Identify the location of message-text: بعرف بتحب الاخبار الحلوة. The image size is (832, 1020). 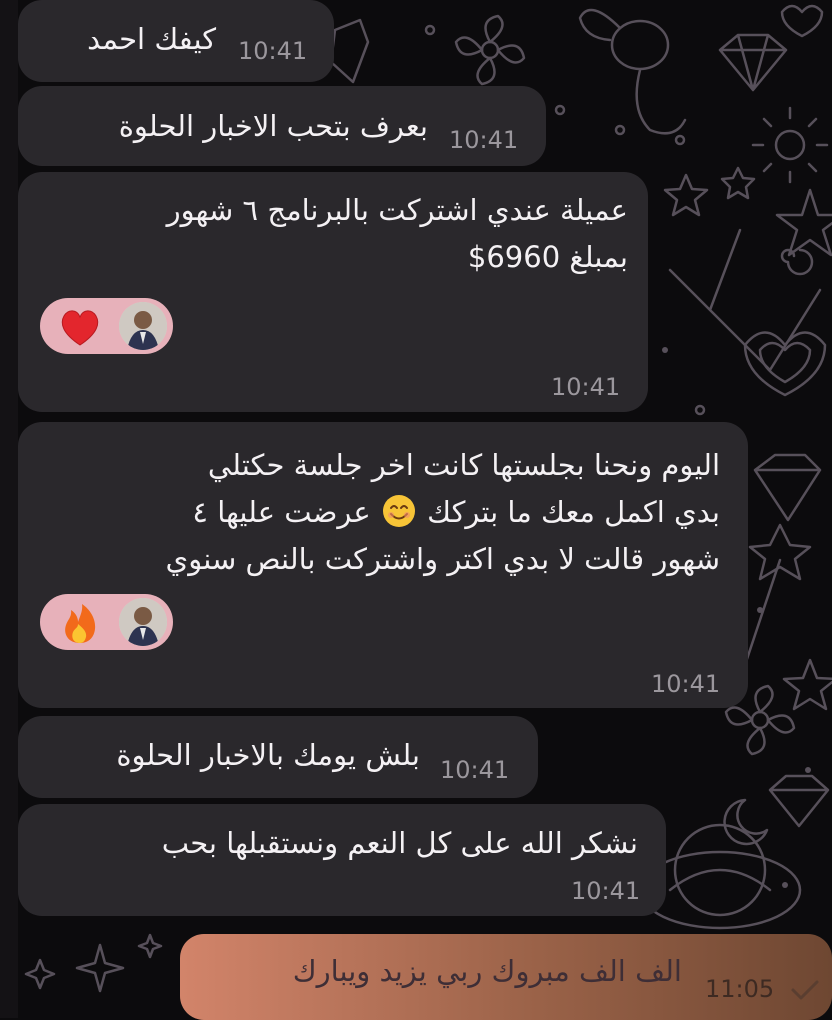
(273, 126).